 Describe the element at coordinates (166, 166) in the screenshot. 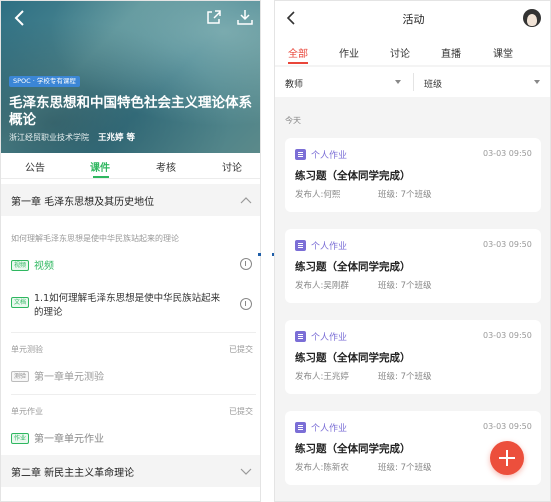

I see `tab-assessment: 考核` at that location.